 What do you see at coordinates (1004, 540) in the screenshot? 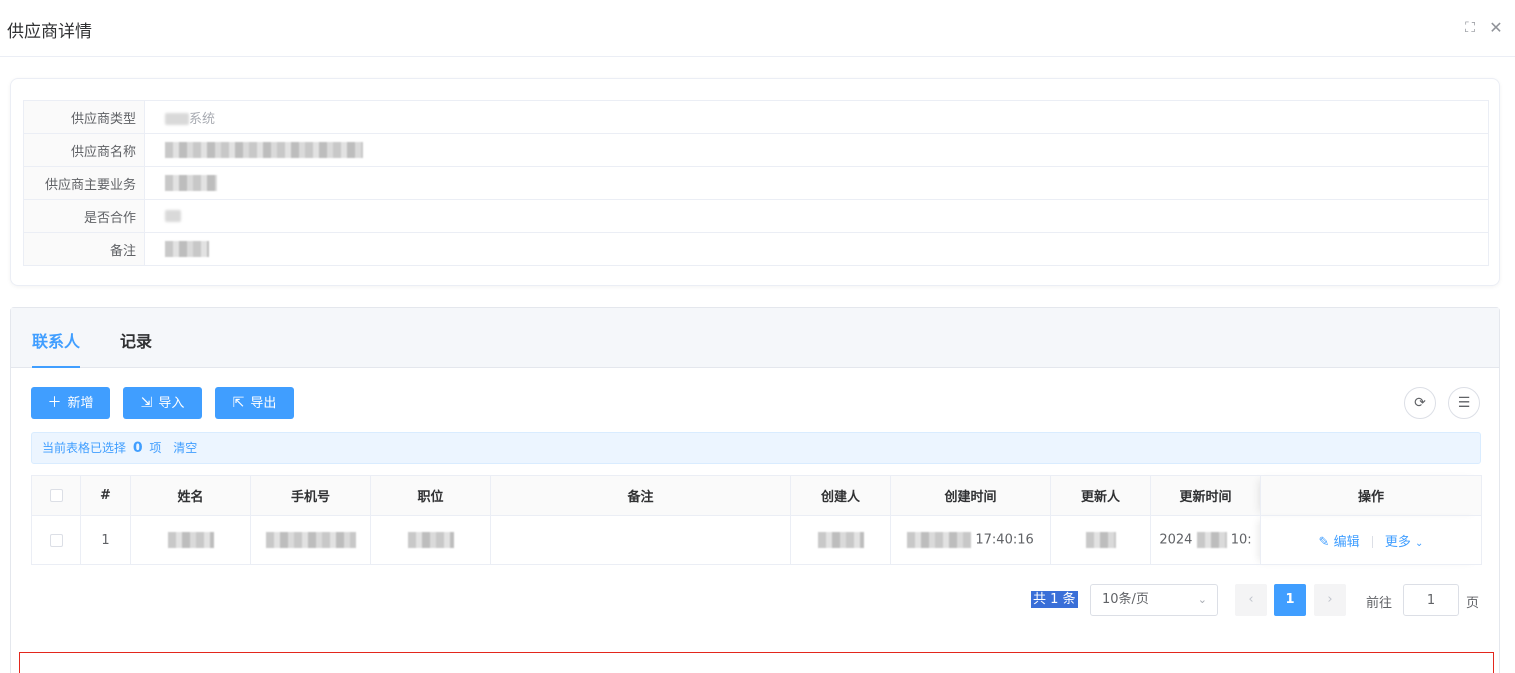
I see `created-time-text: 17:40:16` at bounding box center [1004, 540].